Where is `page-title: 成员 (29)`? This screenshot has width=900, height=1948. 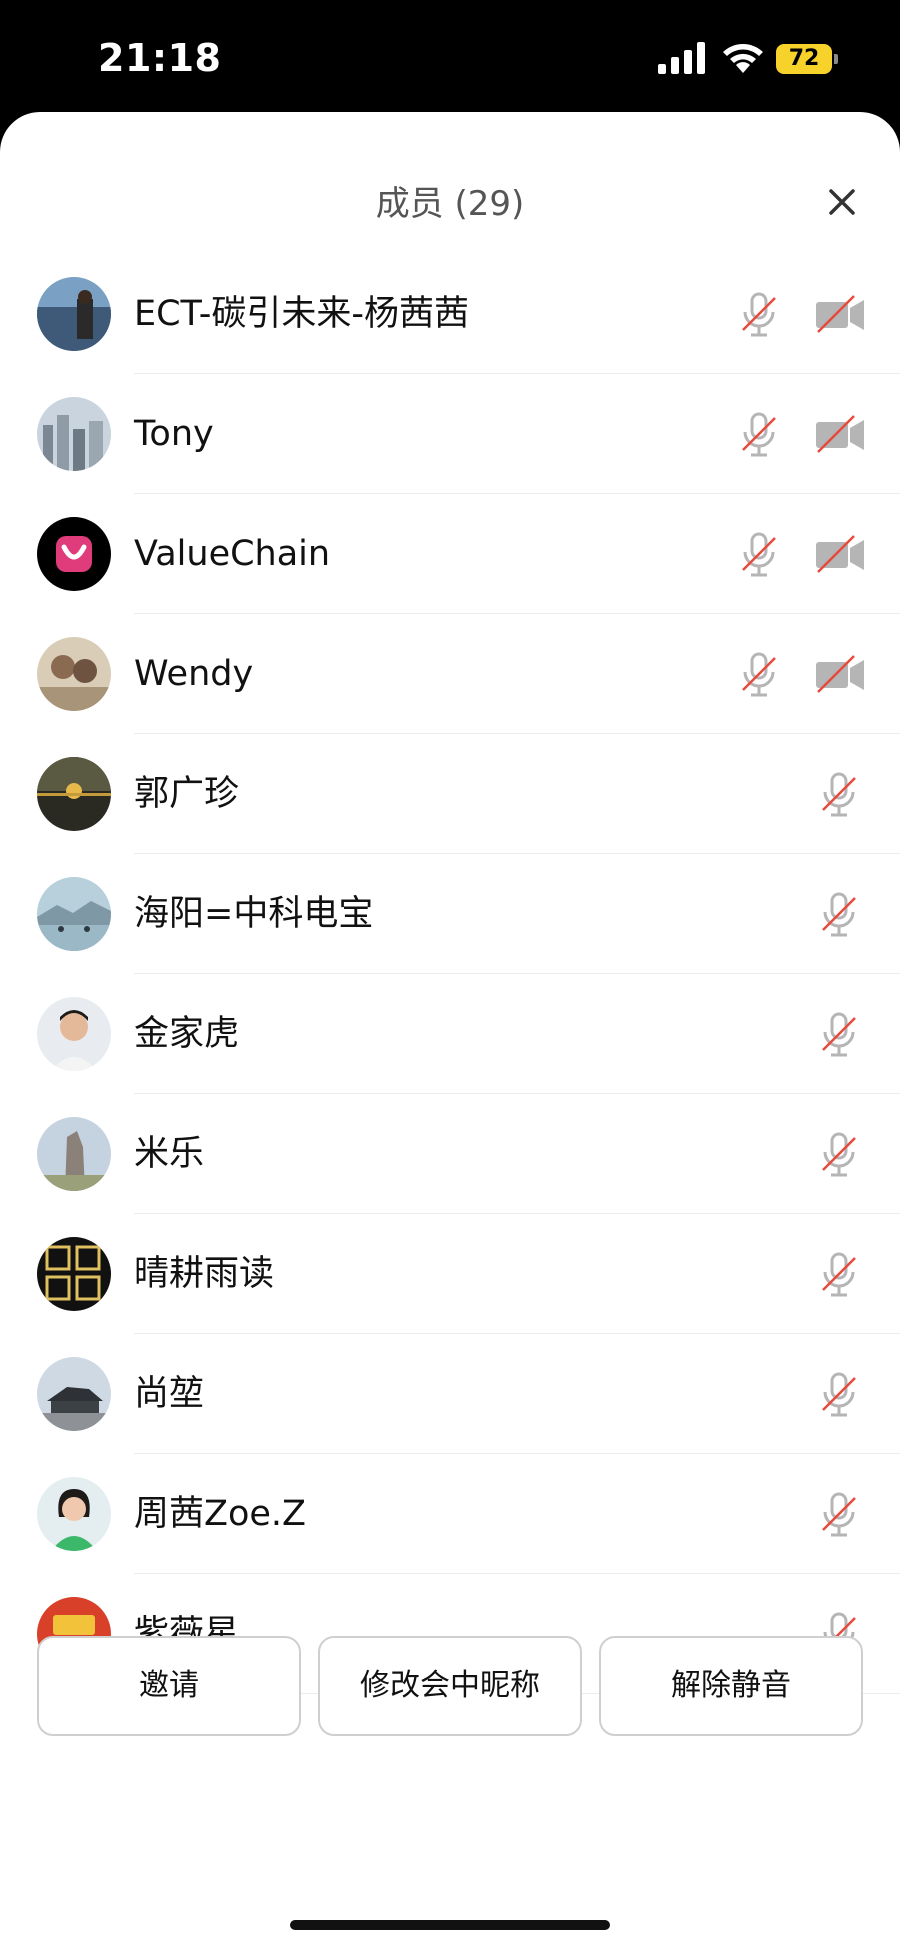 page-title: 成员 (29) is located at coordinates (450, 204).